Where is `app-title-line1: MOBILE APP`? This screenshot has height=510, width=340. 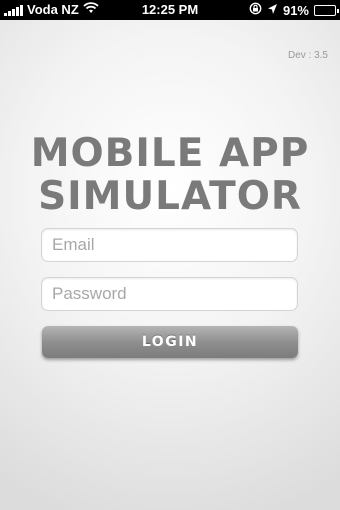 app-title-line1: MOBILE APP is located at coordinates (170, 153).